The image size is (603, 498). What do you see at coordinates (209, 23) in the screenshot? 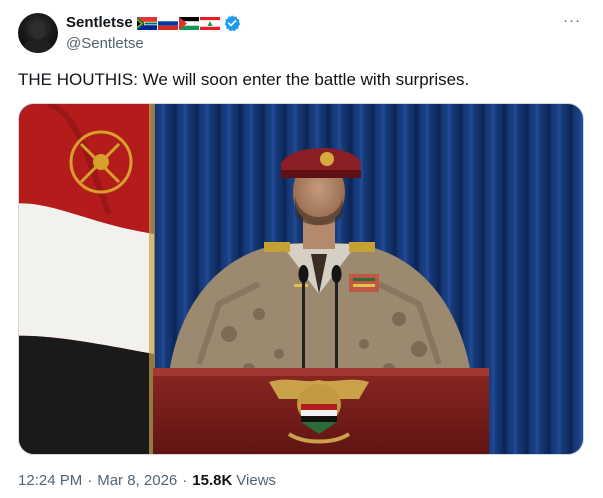
I see `lebanon-flag-icon` at bounding box center [209, 23].